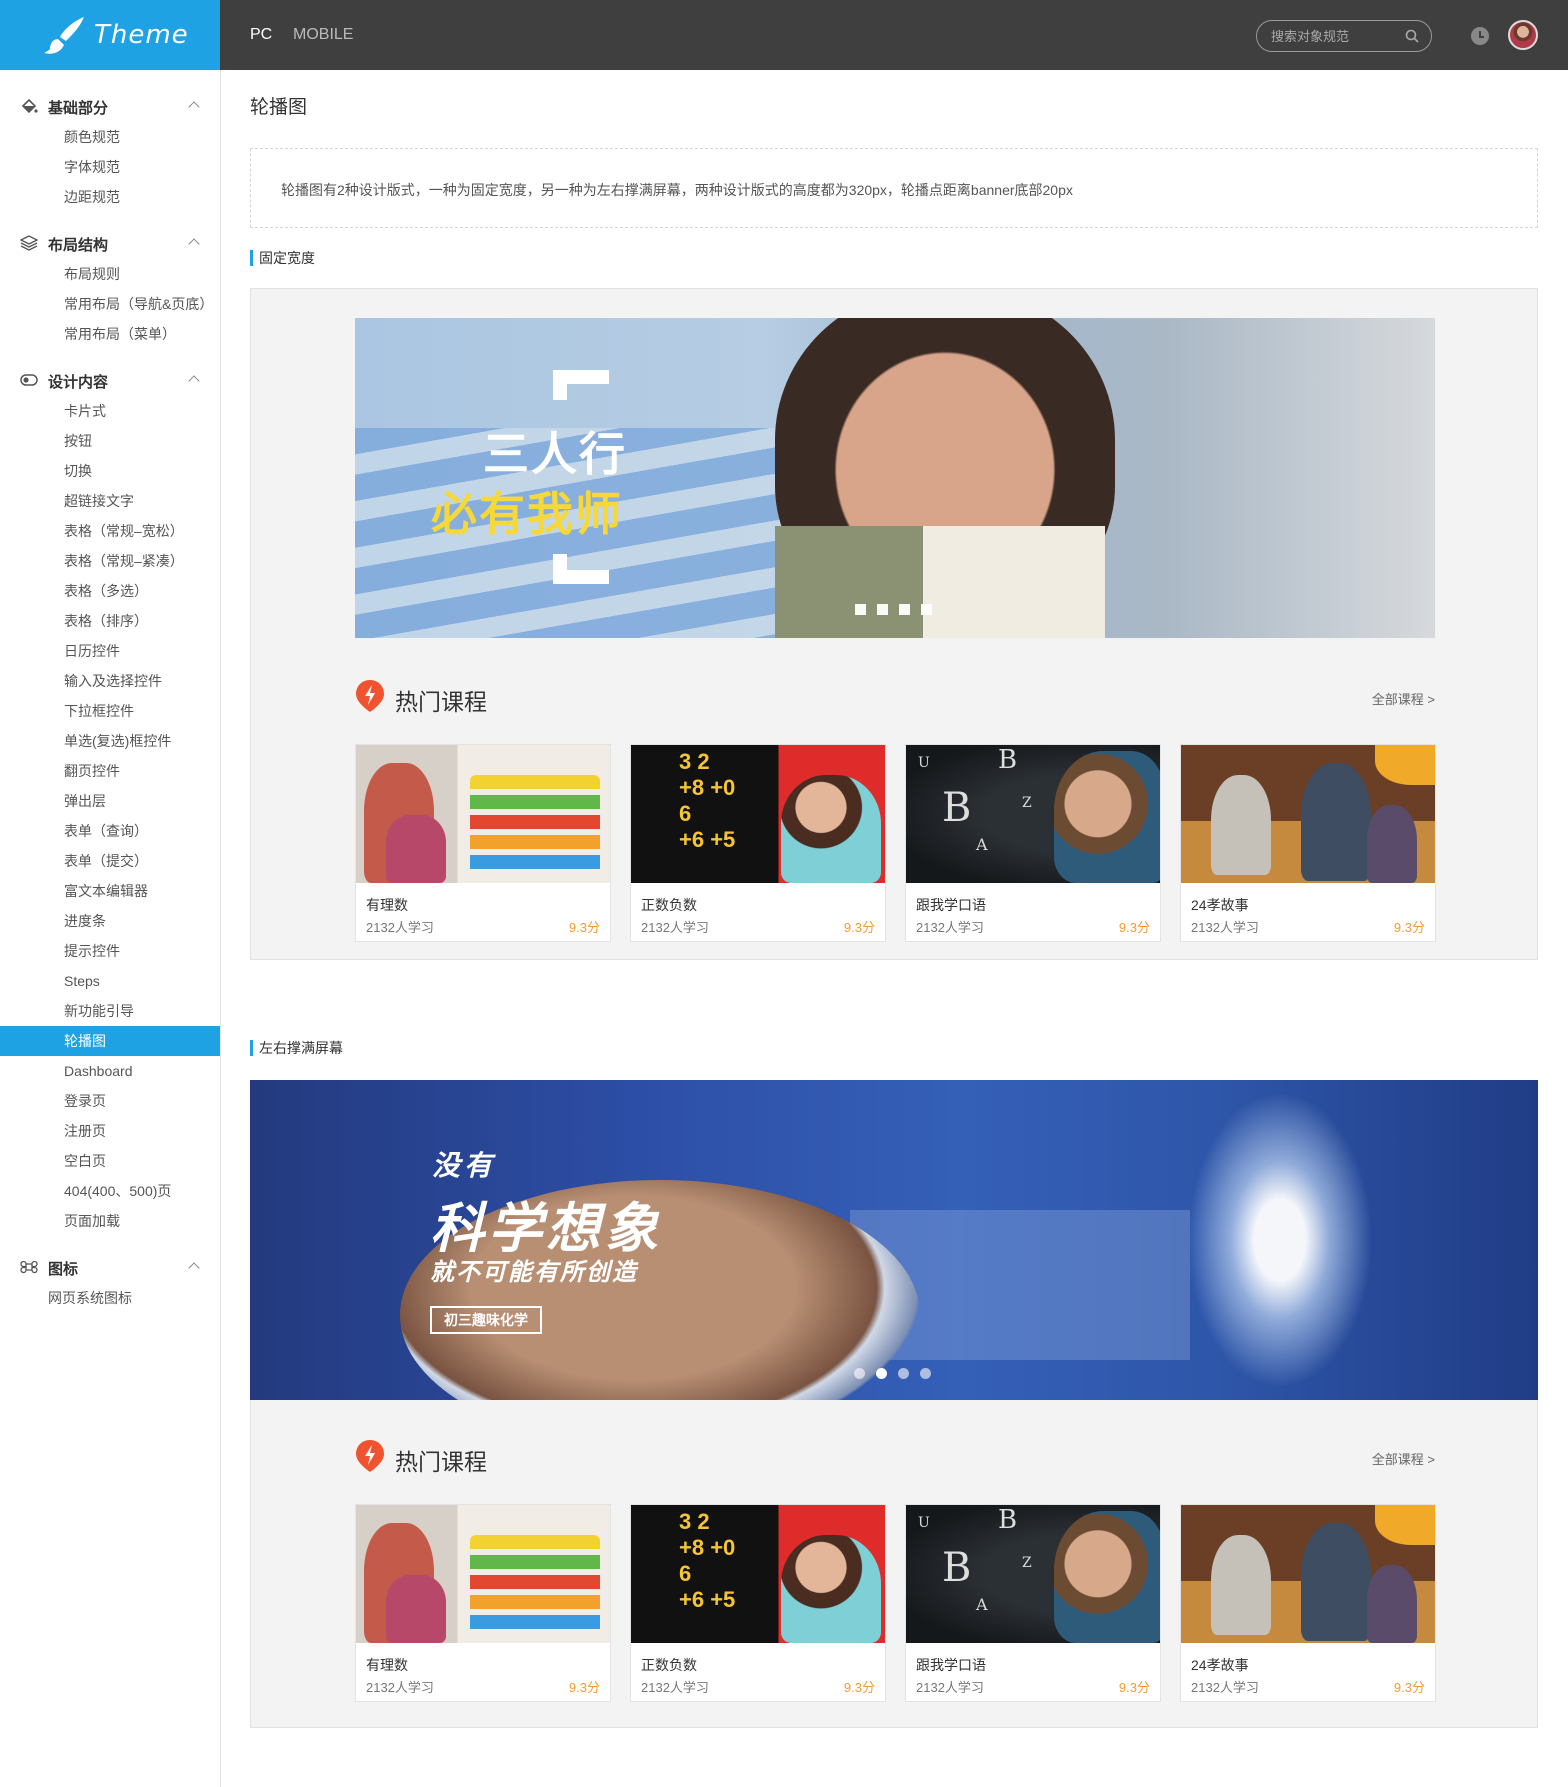  I want to click on sidebar-item-colors: 颜色规范, so click(110, 137).